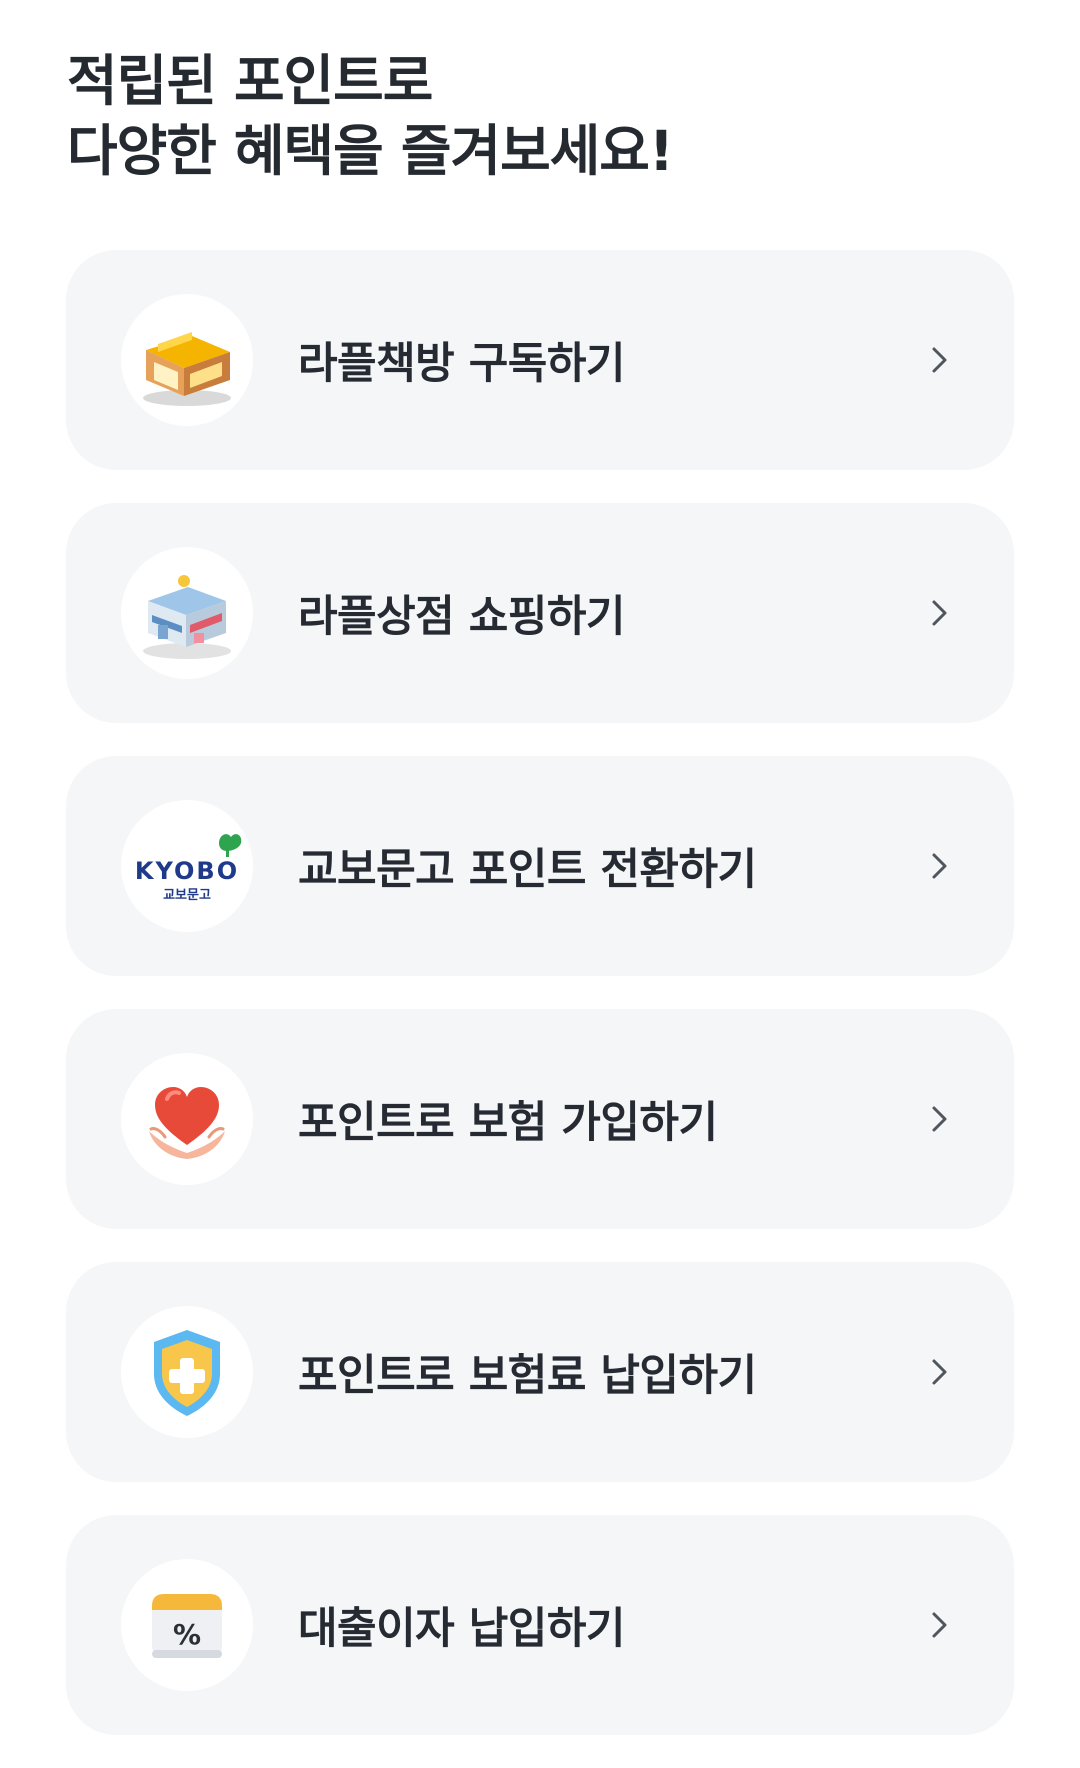 The image size is (1080, 1768). I want to click on benefit-item-insurance-signup: 포인트로 보험 가입하기, so click(540, 1119).